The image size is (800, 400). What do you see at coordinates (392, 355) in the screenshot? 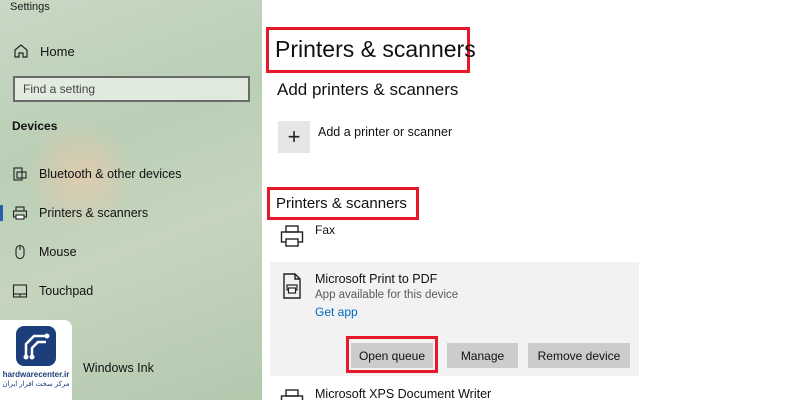
I see `open-queue-button: Open queue` at bounding box center [392, 355].